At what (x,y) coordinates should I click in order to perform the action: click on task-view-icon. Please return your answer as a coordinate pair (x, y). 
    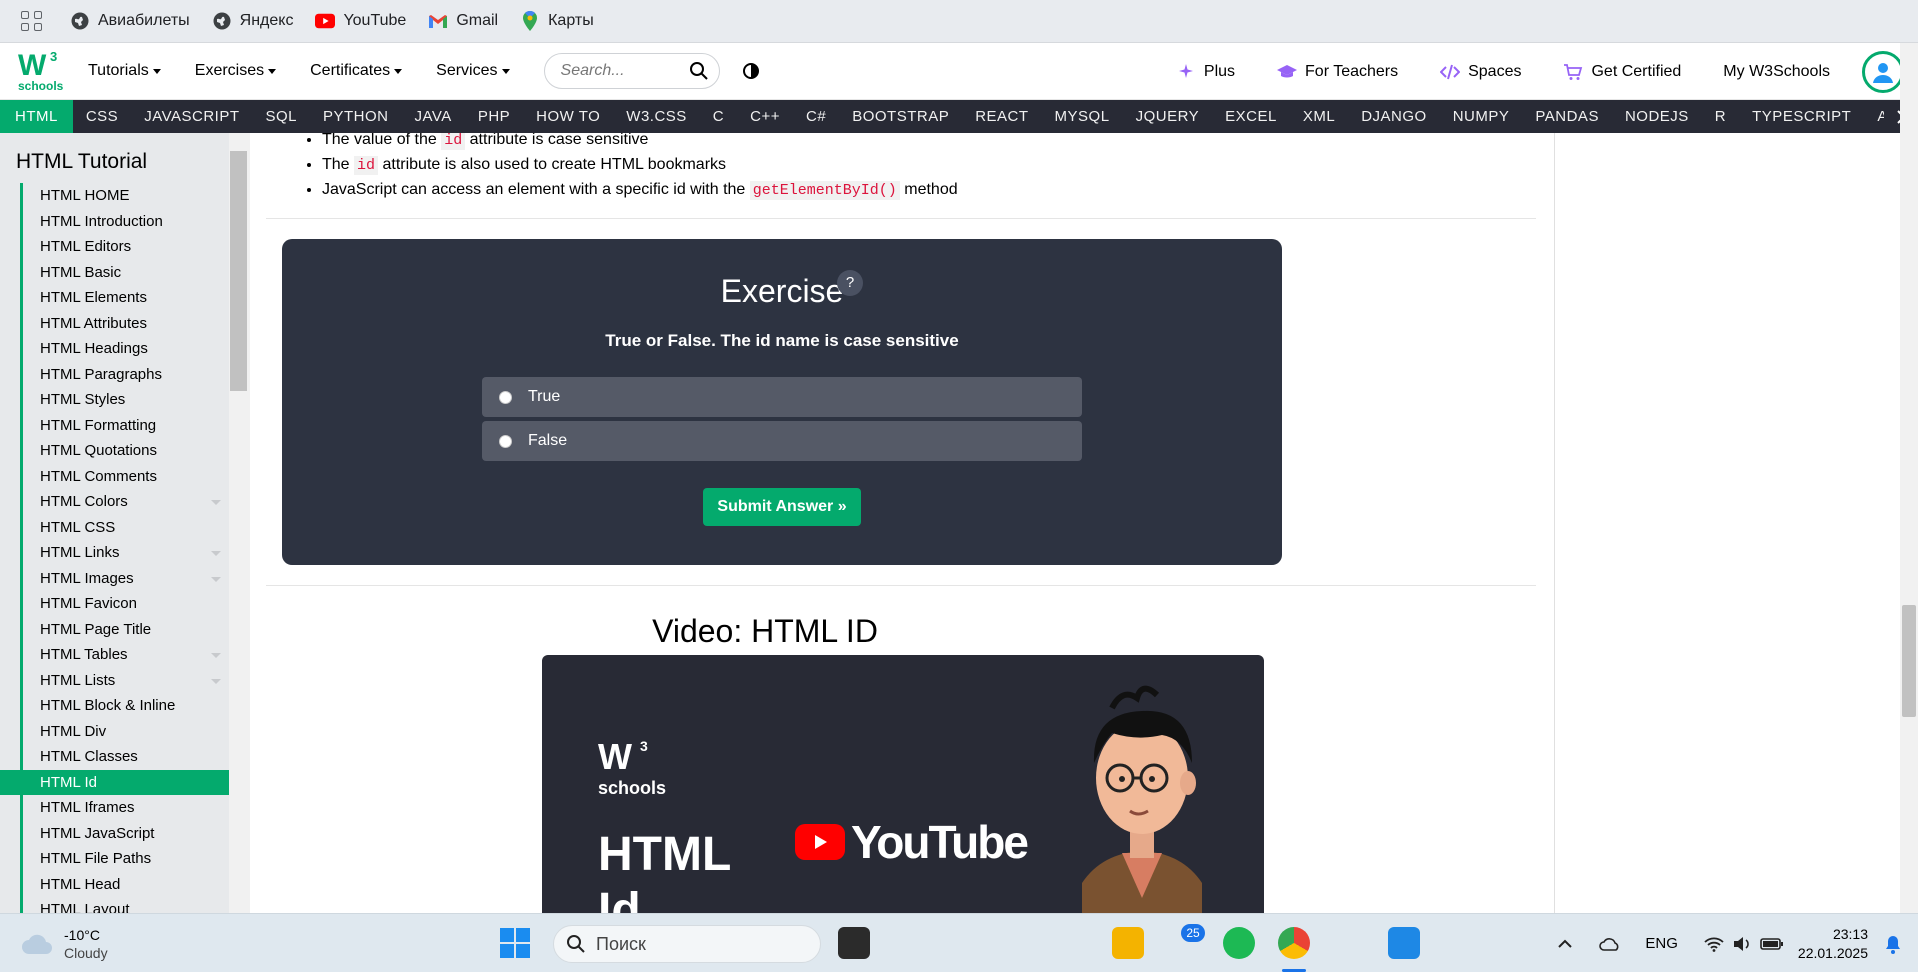
    Looking at the image, I should click on (854, 943).